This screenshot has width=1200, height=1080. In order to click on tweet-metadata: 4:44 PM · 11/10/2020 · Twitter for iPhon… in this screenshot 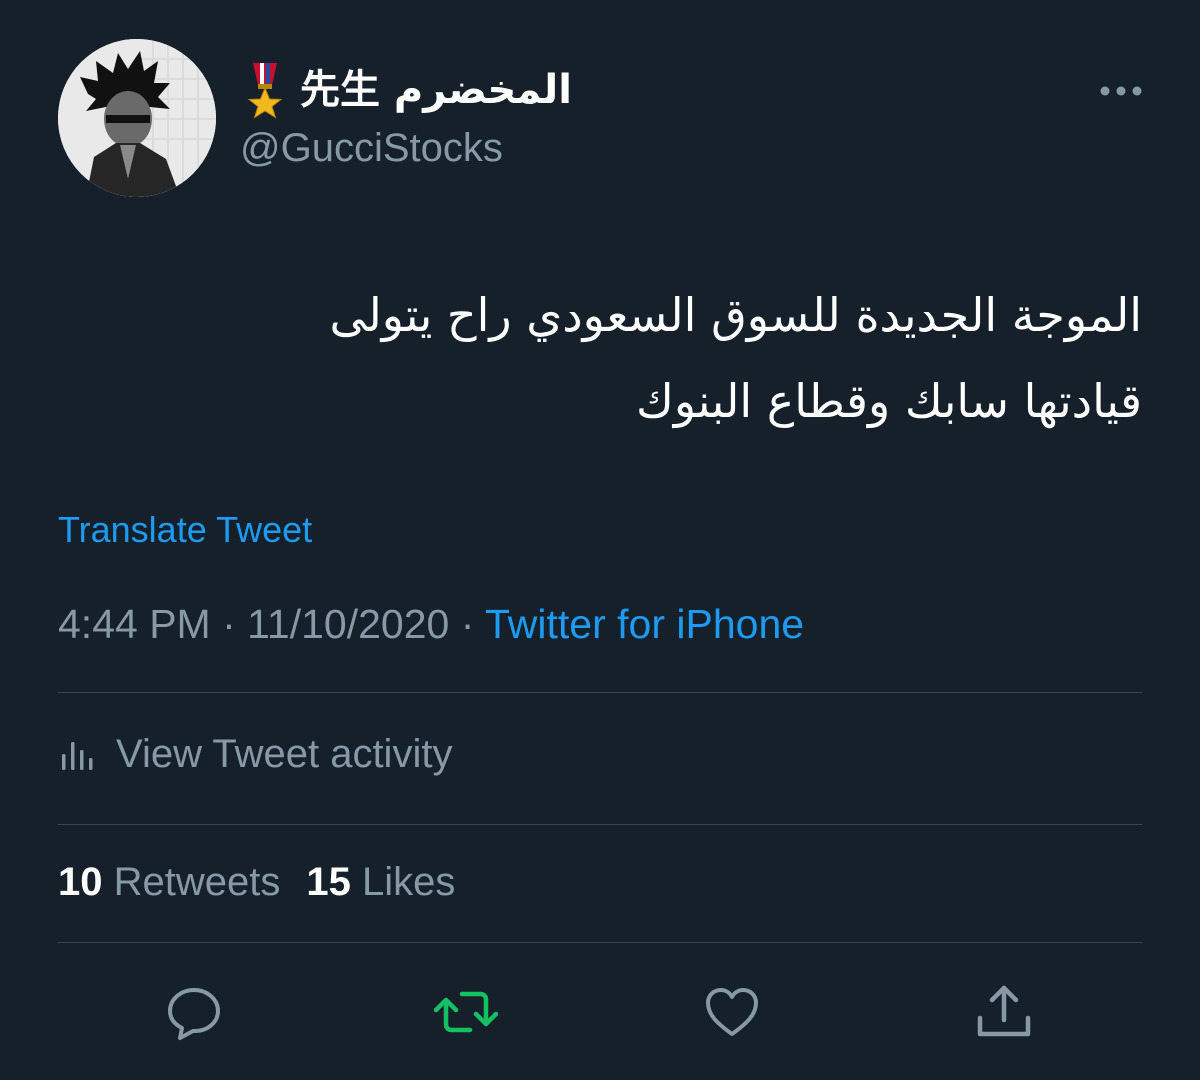, I will do `click(431, 624)`.